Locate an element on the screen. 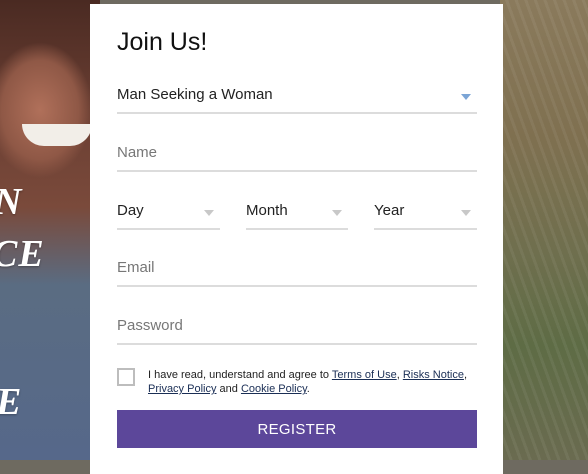 This screenshot has width=588, height=474. email-field: Email is located at coordinates (297, 270).